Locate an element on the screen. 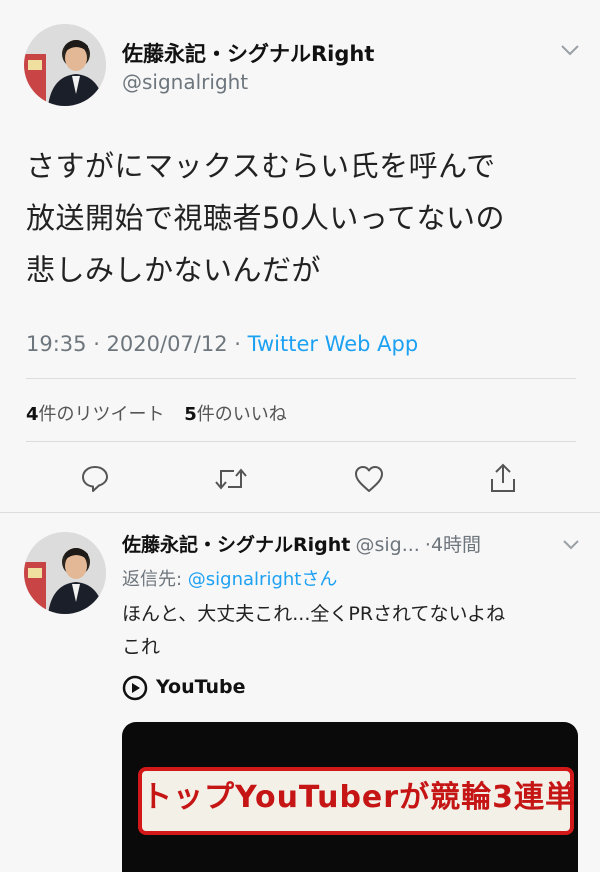  tweet-source-link: Twitter Web App is located at coordinates (333, 344).